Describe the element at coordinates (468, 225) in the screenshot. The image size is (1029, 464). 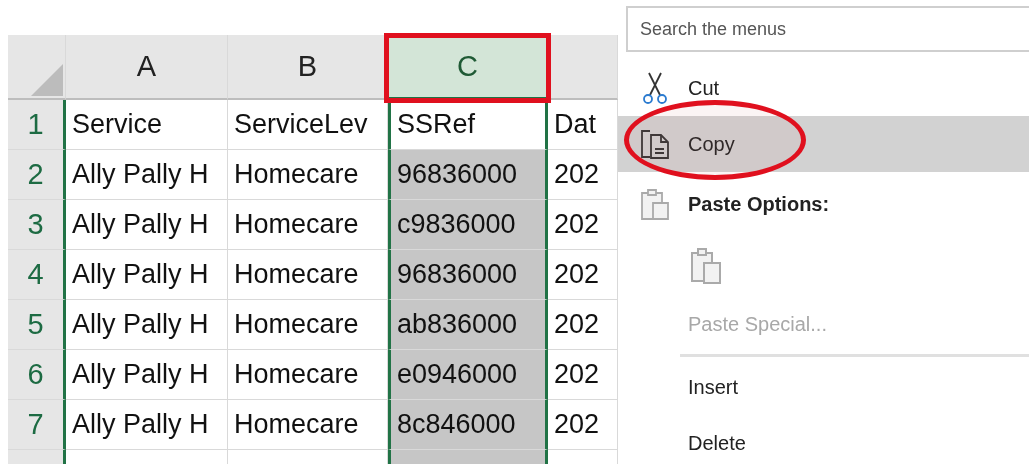
I see `table-cell: c9836000` at that location.